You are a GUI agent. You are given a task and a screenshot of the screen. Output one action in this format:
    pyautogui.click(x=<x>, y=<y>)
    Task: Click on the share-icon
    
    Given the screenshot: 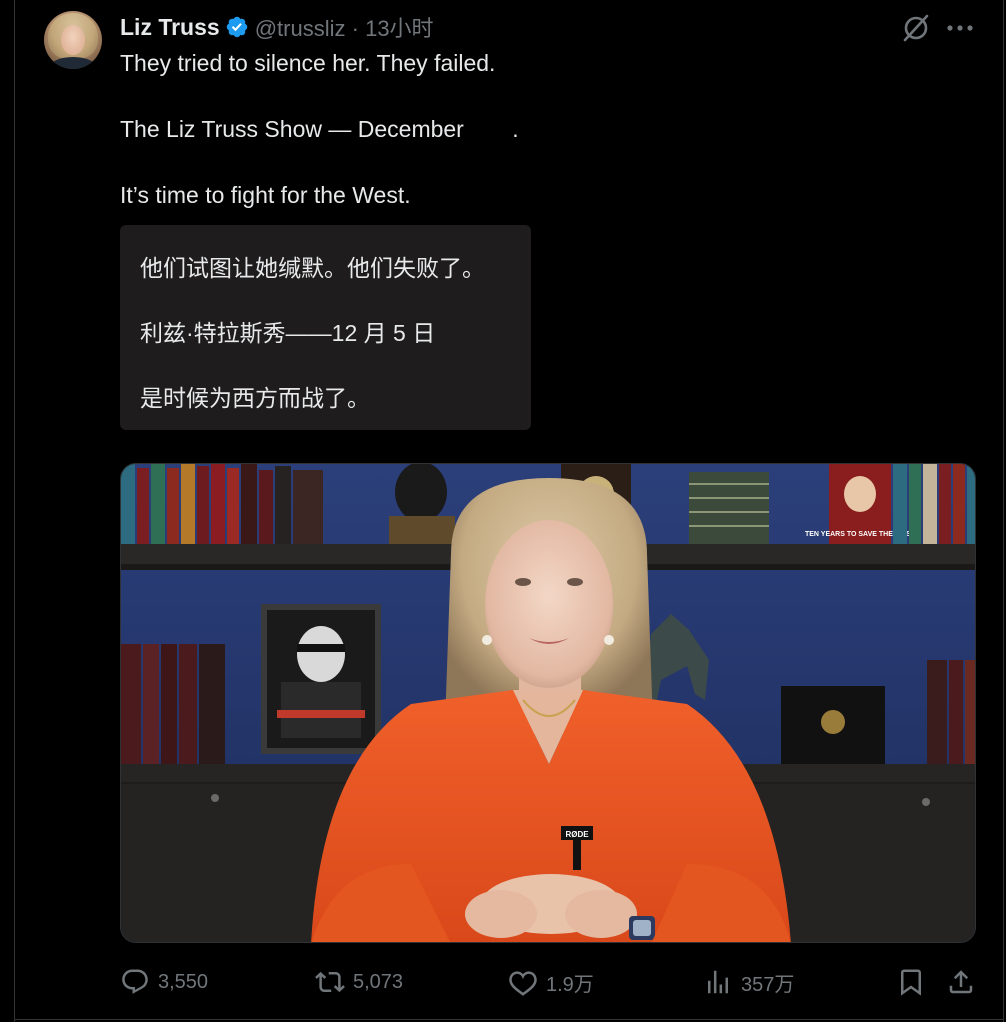 What is the action you would take?
    pyautogui.click(x=961, y=982)
    